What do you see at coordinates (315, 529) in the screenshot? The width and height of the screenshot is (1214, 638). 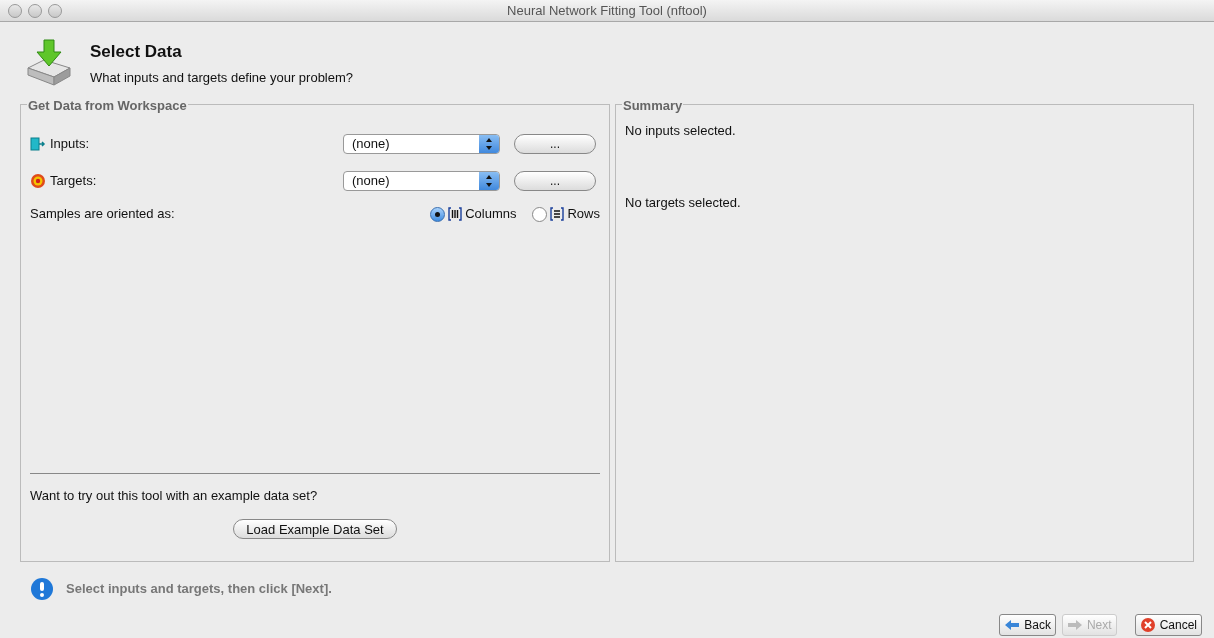 I see `load-example-button: Load Example Data Set` at bounding box center [315, 529].